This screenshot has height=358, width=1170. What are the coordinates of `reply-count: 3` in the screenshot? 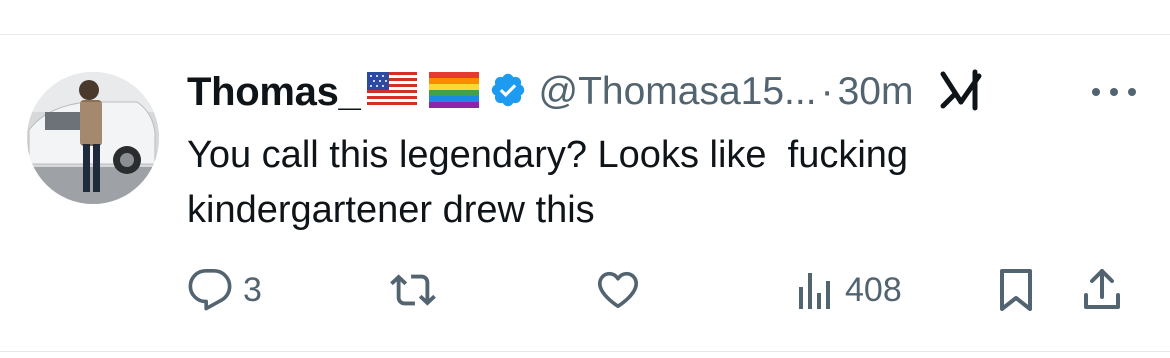 It's located at (252, 289).